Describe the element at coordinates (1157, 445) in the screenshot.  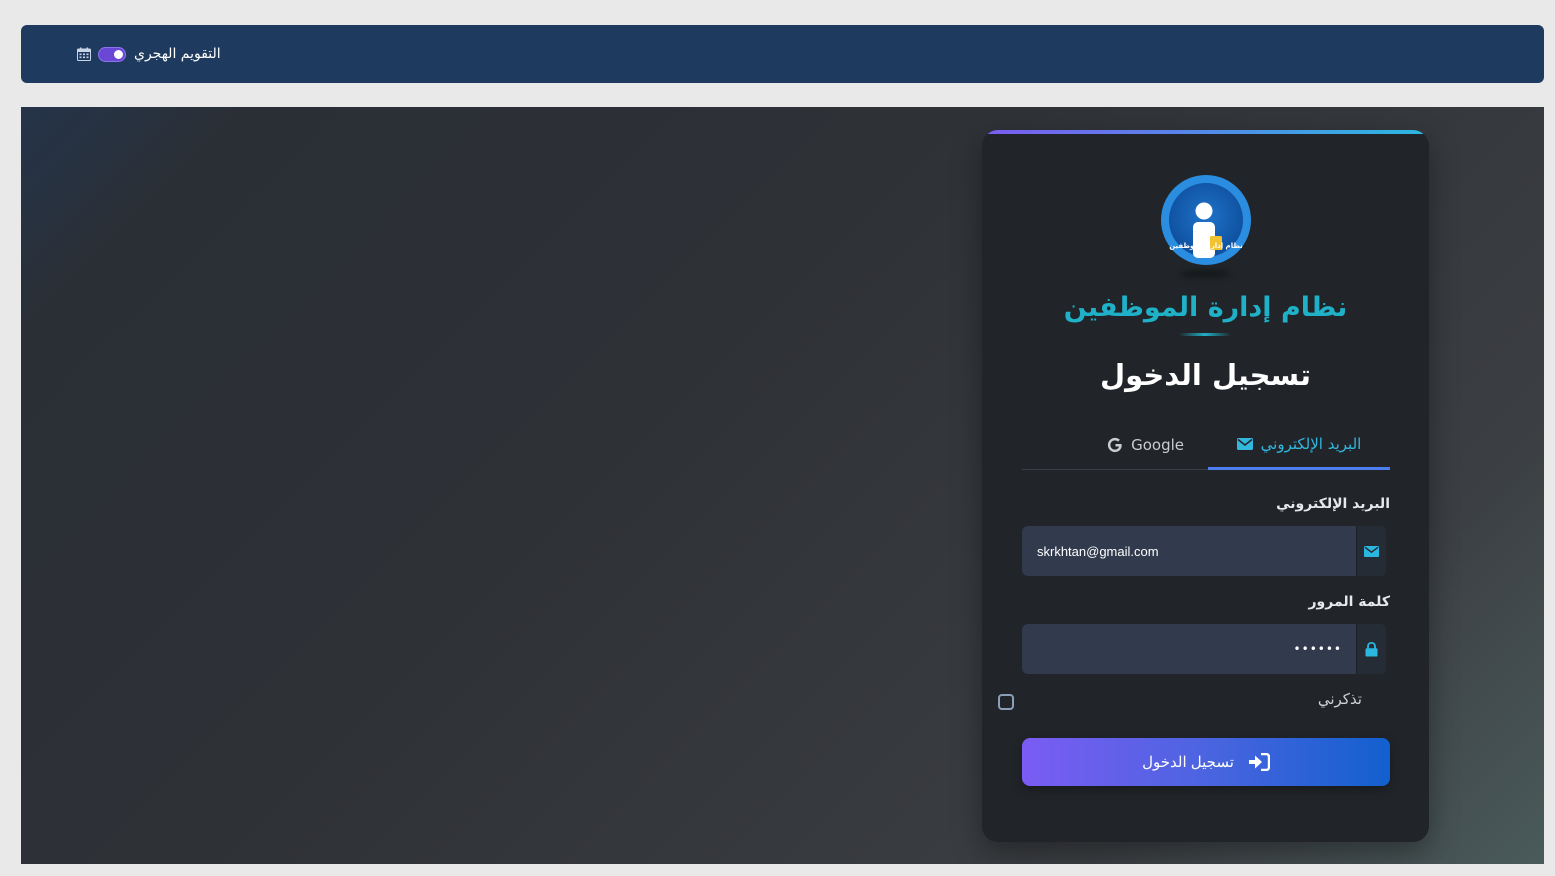
I see `tab-google-label: Google` at that location.